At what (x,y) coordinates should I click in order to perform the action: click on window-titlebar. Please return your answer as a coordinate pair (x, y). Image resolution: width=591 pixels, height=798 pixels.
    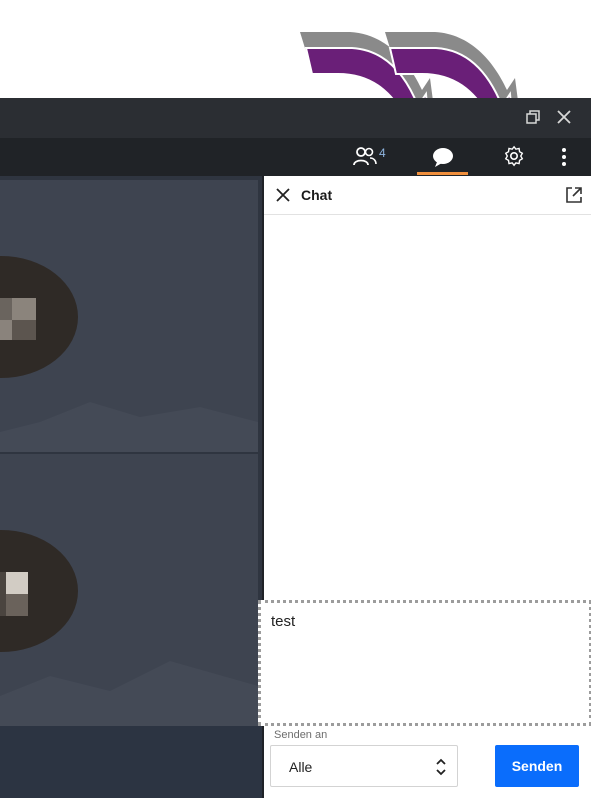
    Looking at the image, I should click on (295, 118).